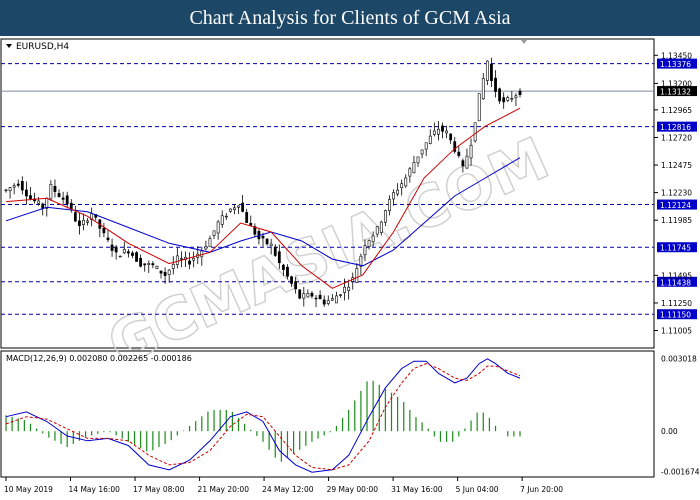 This screenshot has width=700, height=500. Describe the element at coordinates (224, 489) in the screenshot. I see `time-axis-tick-label: 21 May 20:00` at that location.